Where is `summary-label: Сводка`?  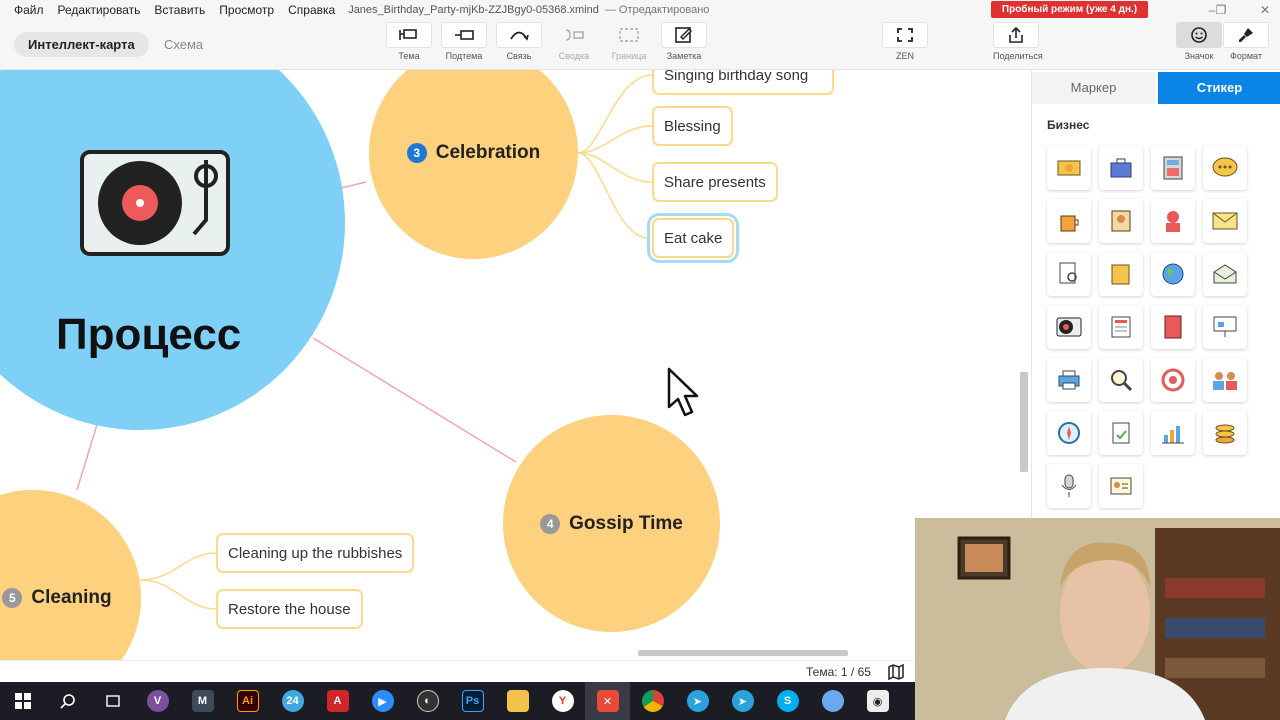 summary-label: Сводка is located at coordinates (574, 56).